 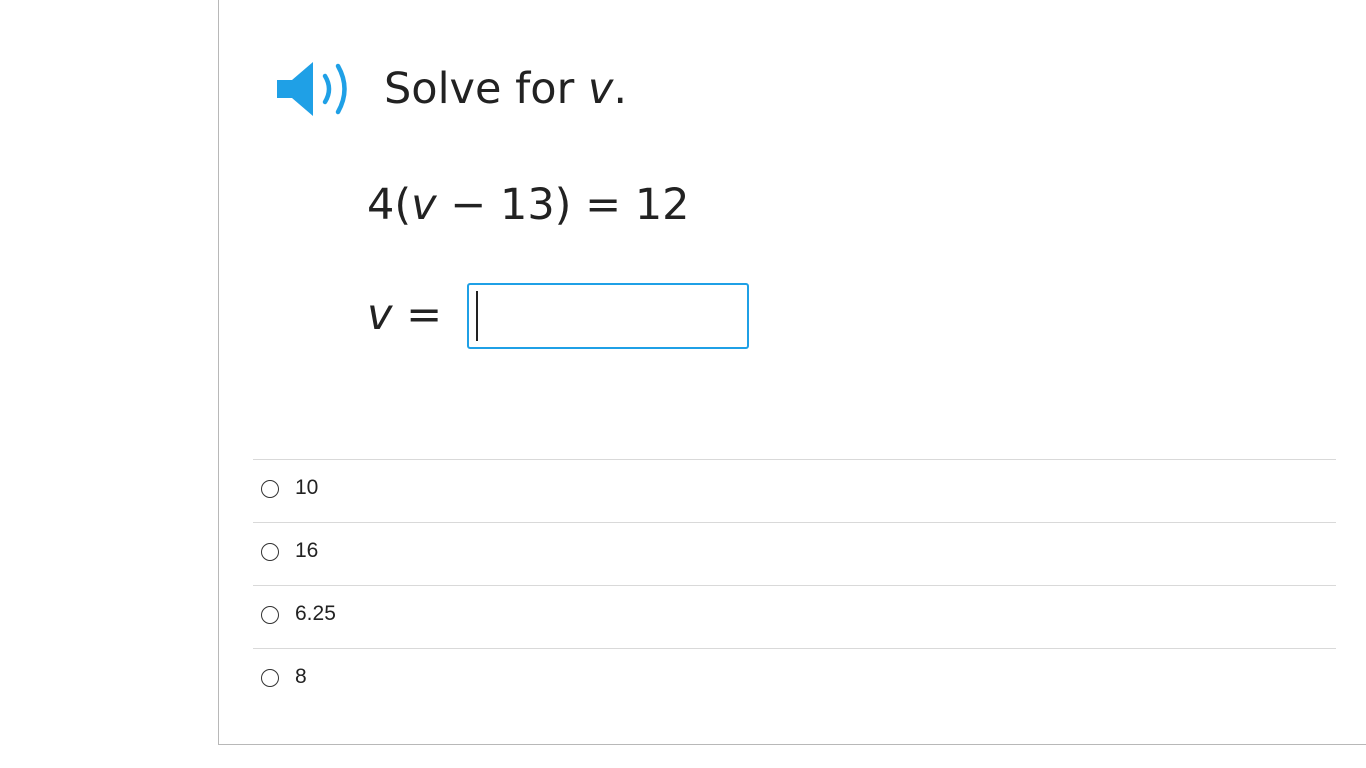 I want to click on equation-rest: − 13) = 12, so click(x=563, y=205).